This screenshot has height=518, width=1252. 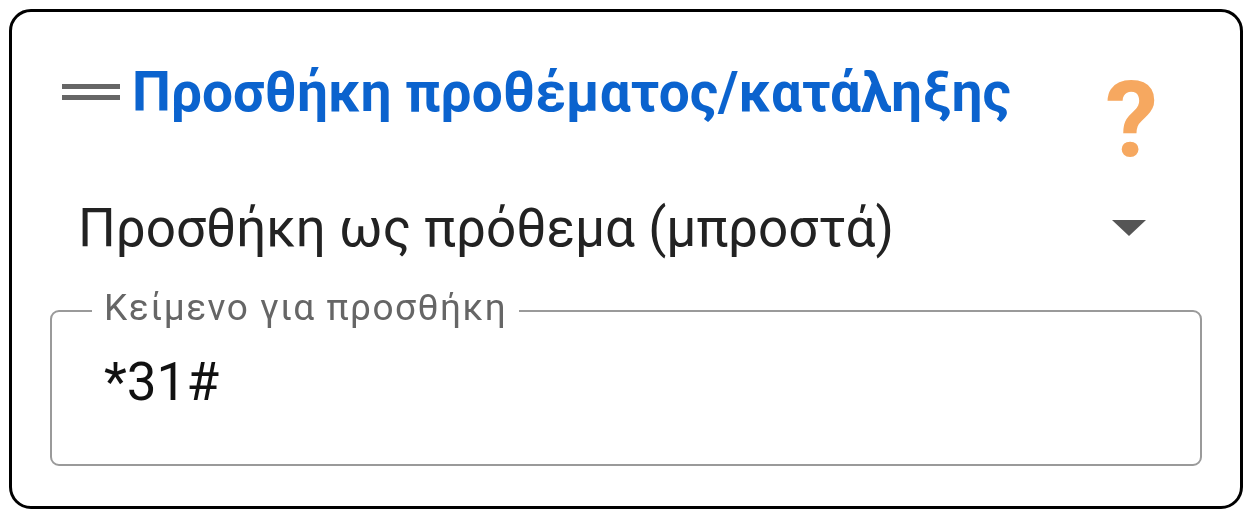 What do you see at coordinates (1129, 228) in the screenshot?
I see `caret-icon` at bounding box center [1129, 228].